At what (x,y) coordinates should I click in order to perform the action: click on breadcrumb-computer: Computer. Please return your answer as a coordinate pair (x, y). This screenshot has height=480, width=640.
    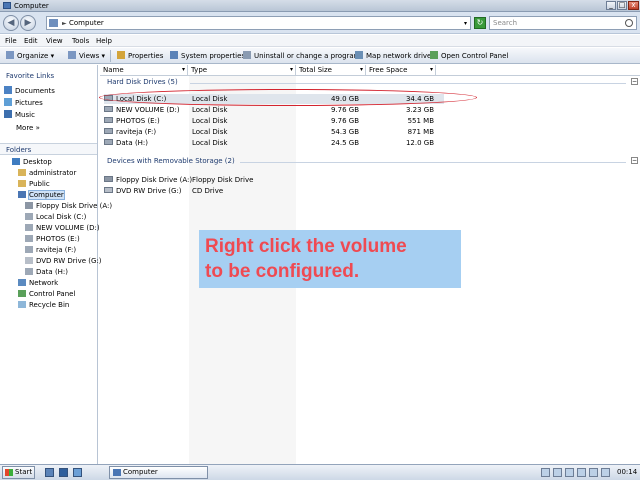
    Looking at the image, I should click on (86, 23).